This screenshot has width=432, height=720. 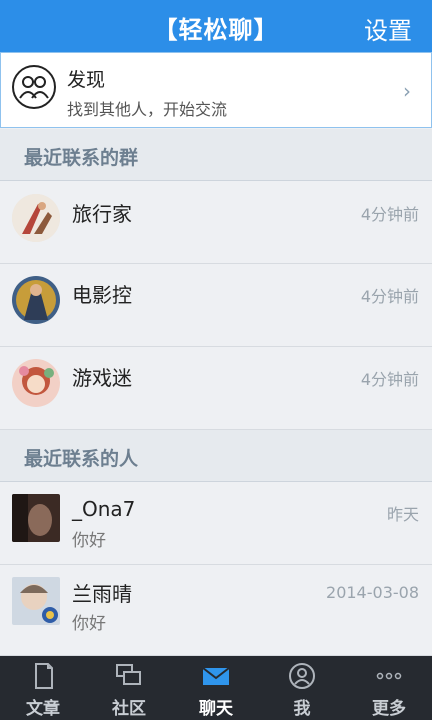 I want to click on discover-entry: 发现 找到其他人，开始交流 ›, so click(x=216, y=90).